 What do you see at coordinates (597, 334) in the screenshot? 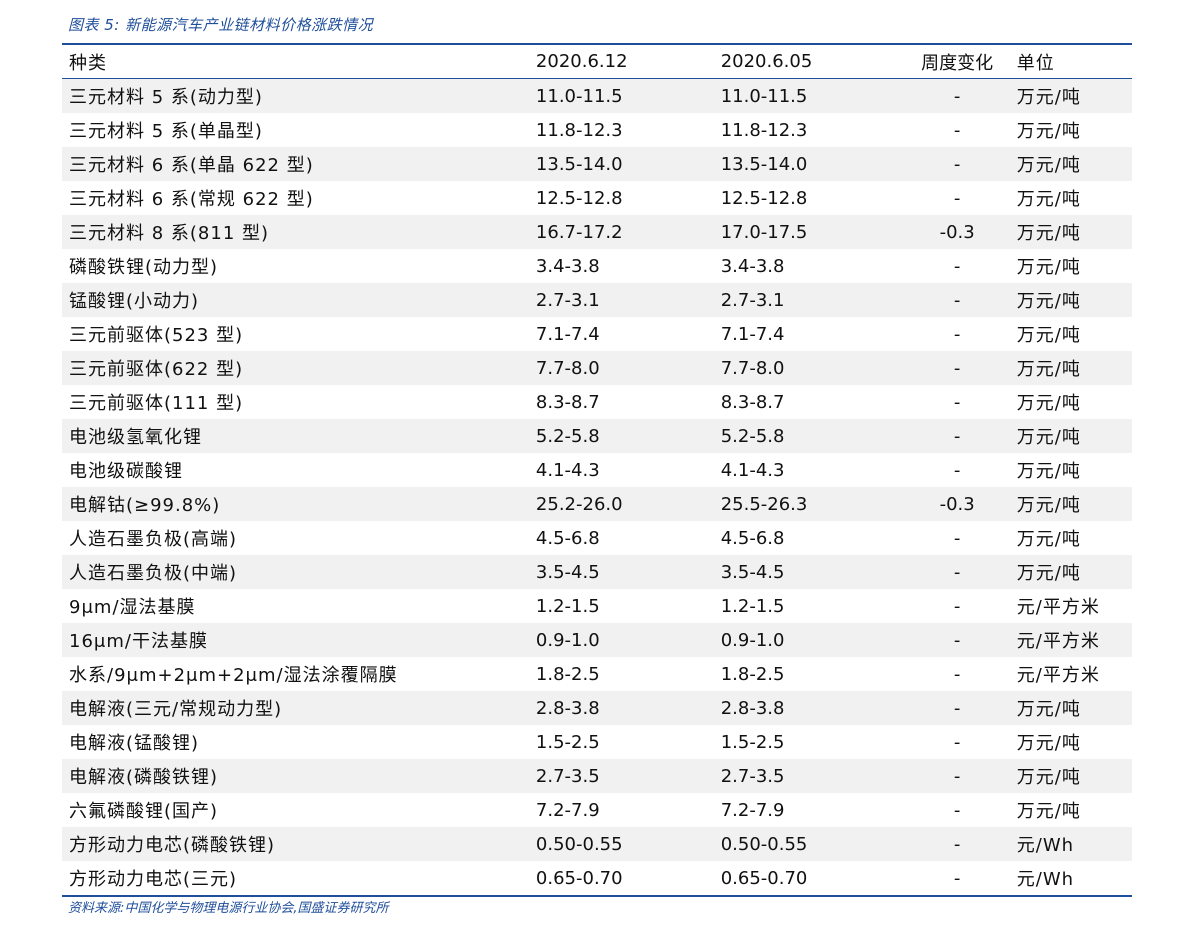
I see `table-row: 三元前驱体(523 型) 7.1-7.4 7.1-7.4 - 万元/吨` at bounding box center [597, 334].